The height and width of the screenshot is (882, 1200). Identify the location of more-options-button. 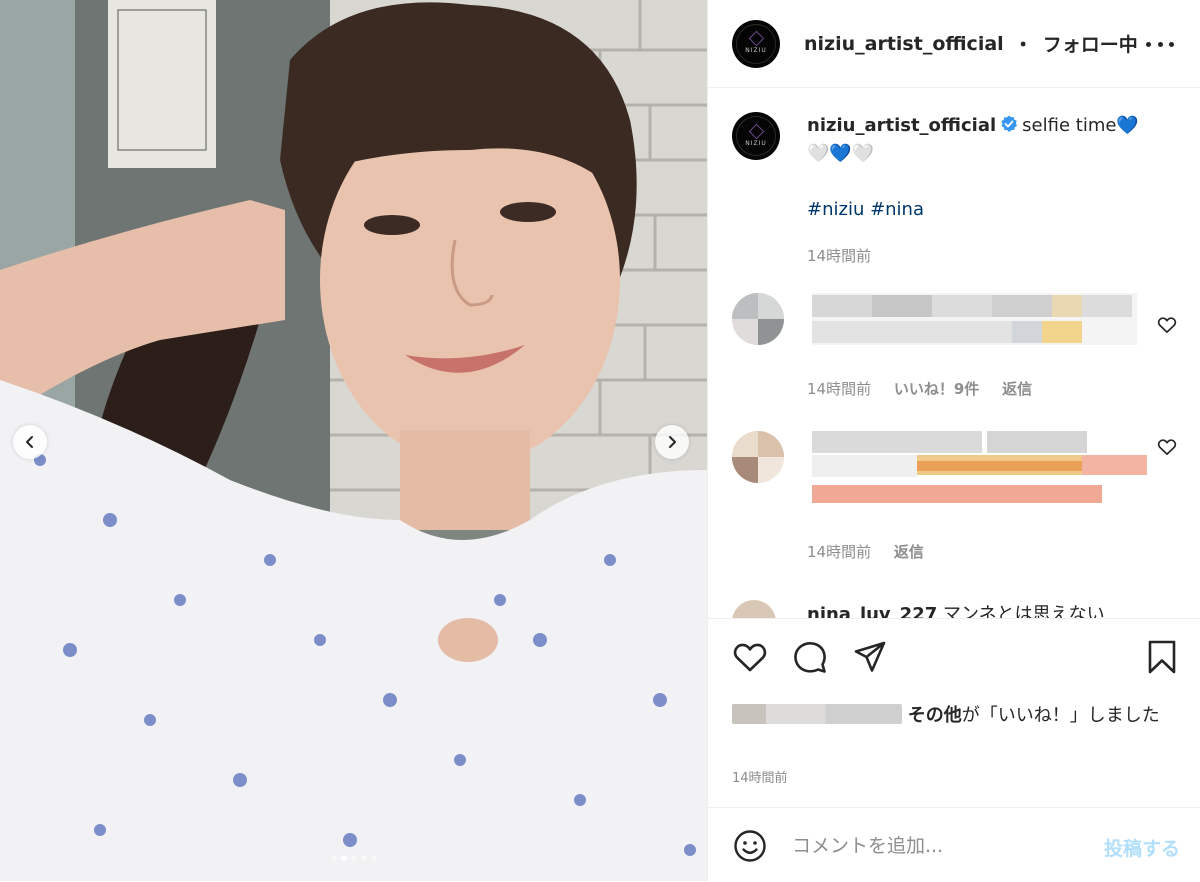
(1160, 44).